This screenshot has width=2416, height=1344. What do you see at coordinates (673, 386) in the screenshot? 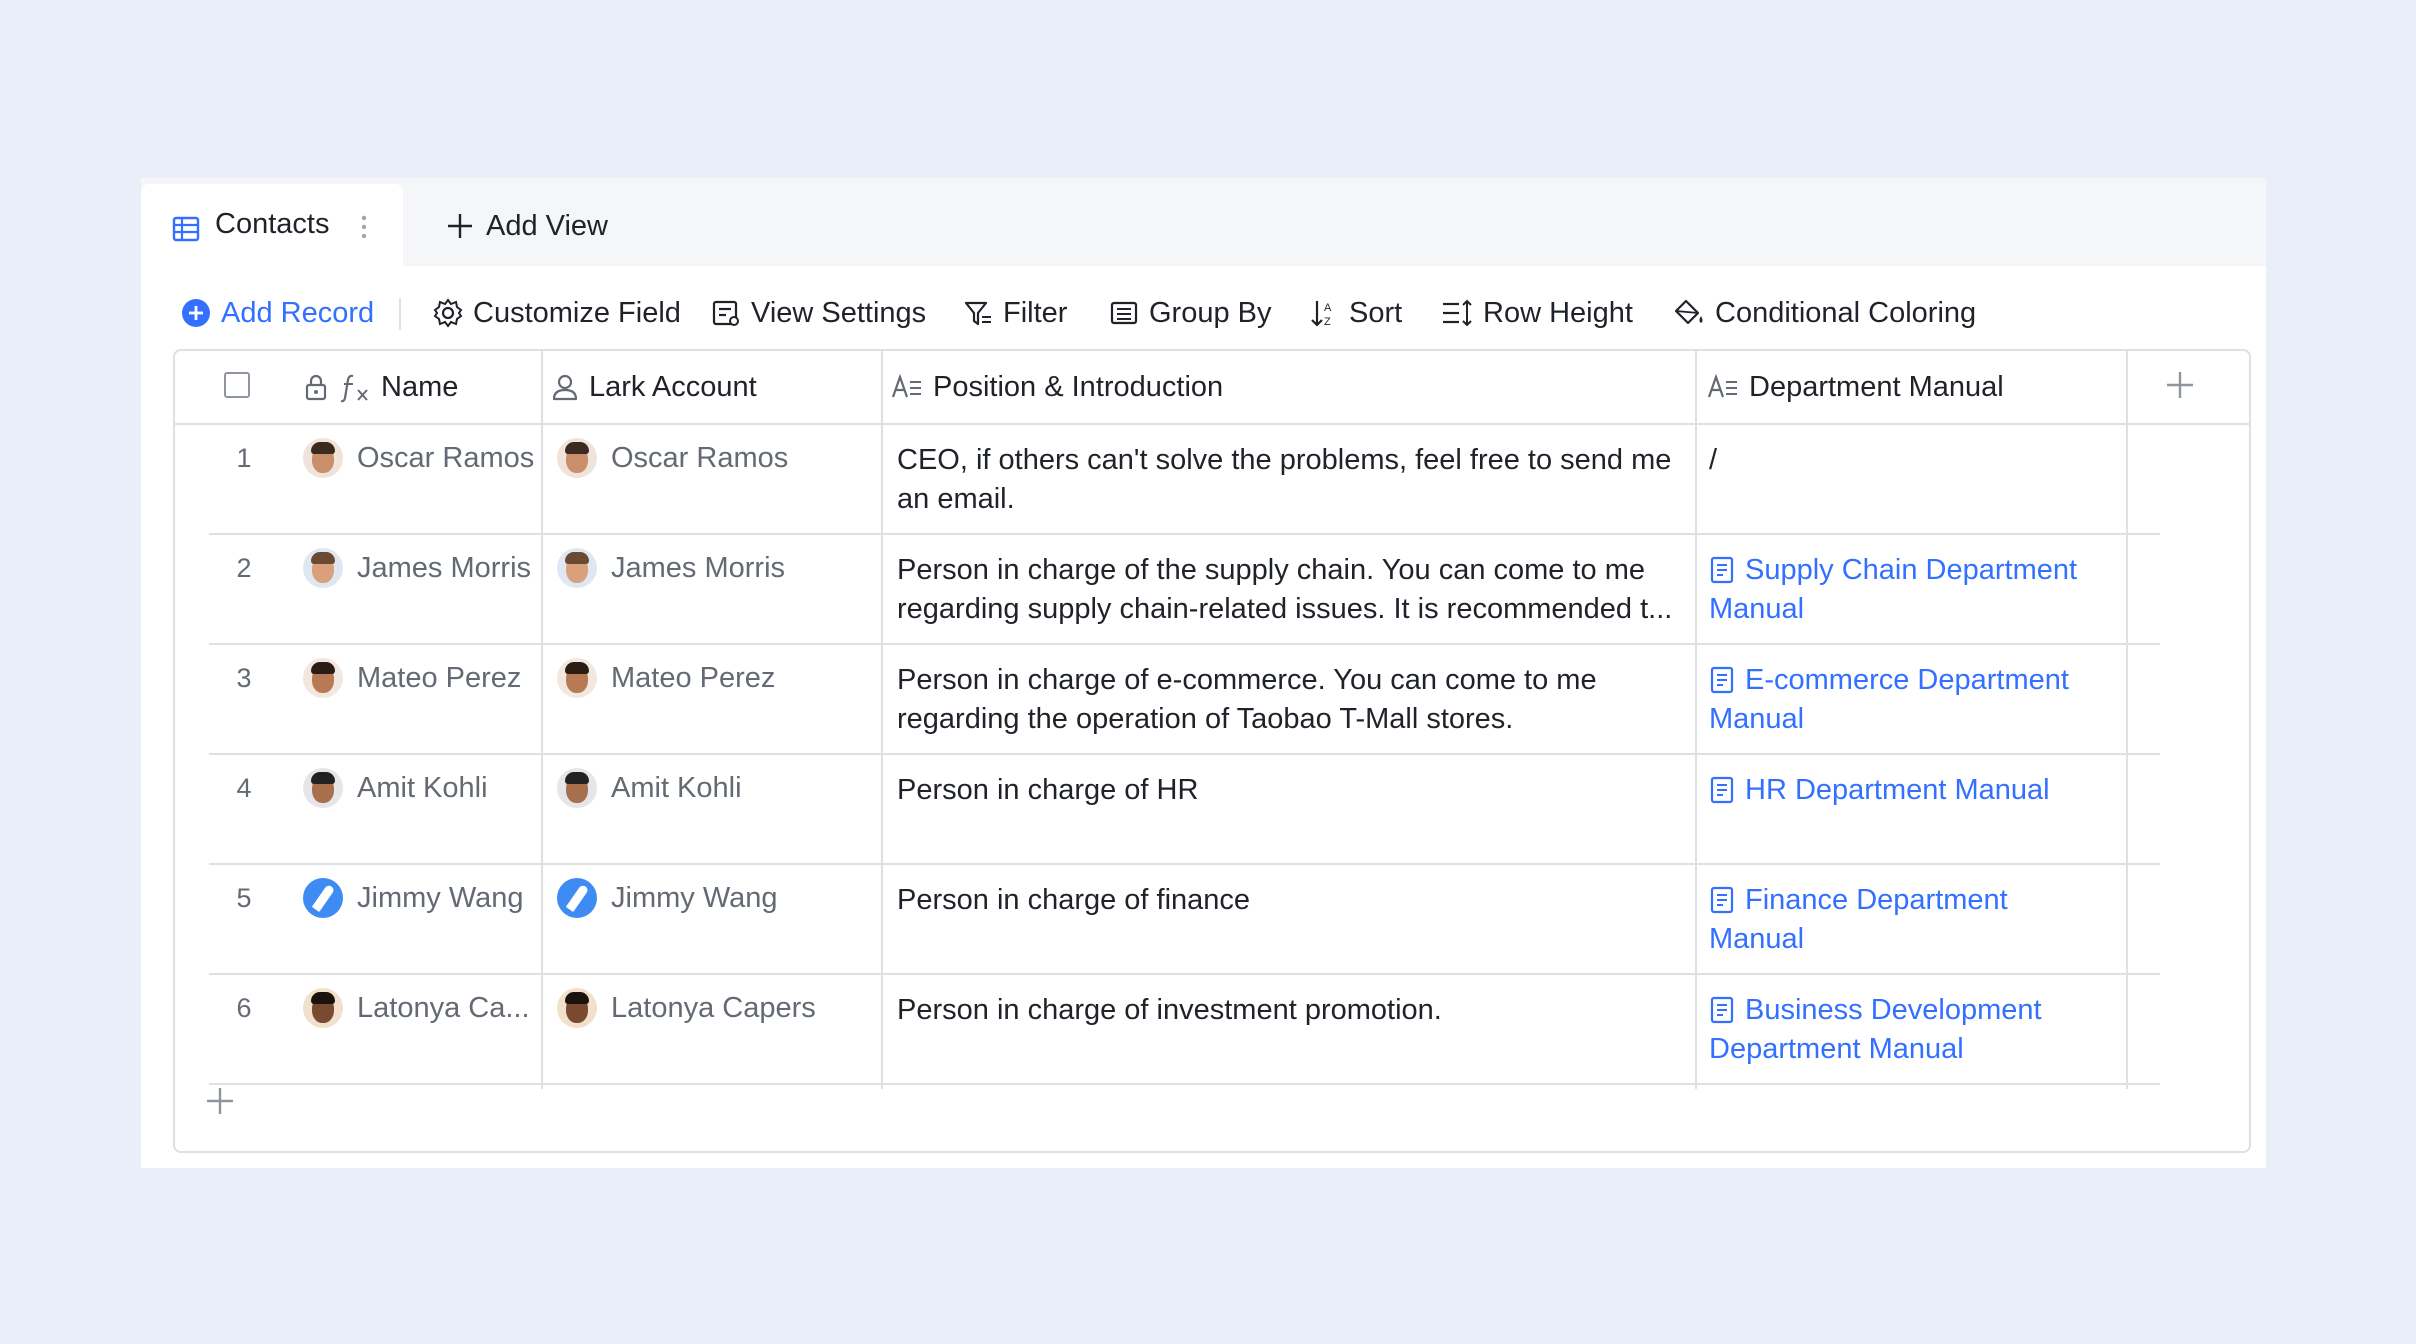
I see `column-label-lark-account: Lark Account` at bounding box center [673, 386].